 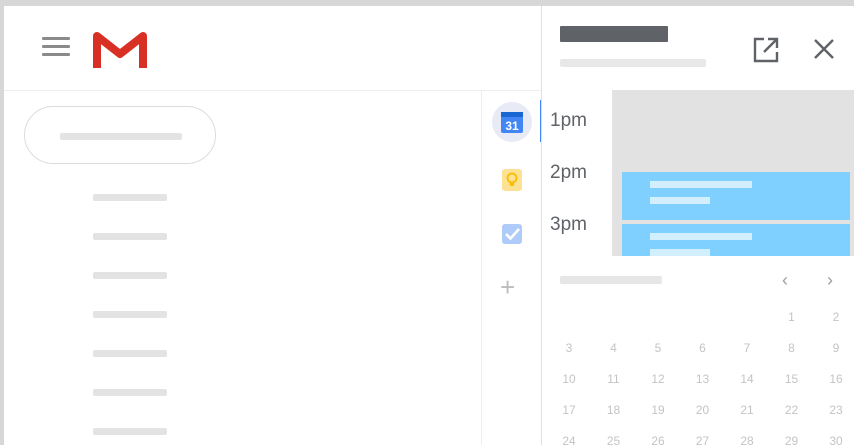 I want to click on time-label: 1pm, so click(x=568, y=120).